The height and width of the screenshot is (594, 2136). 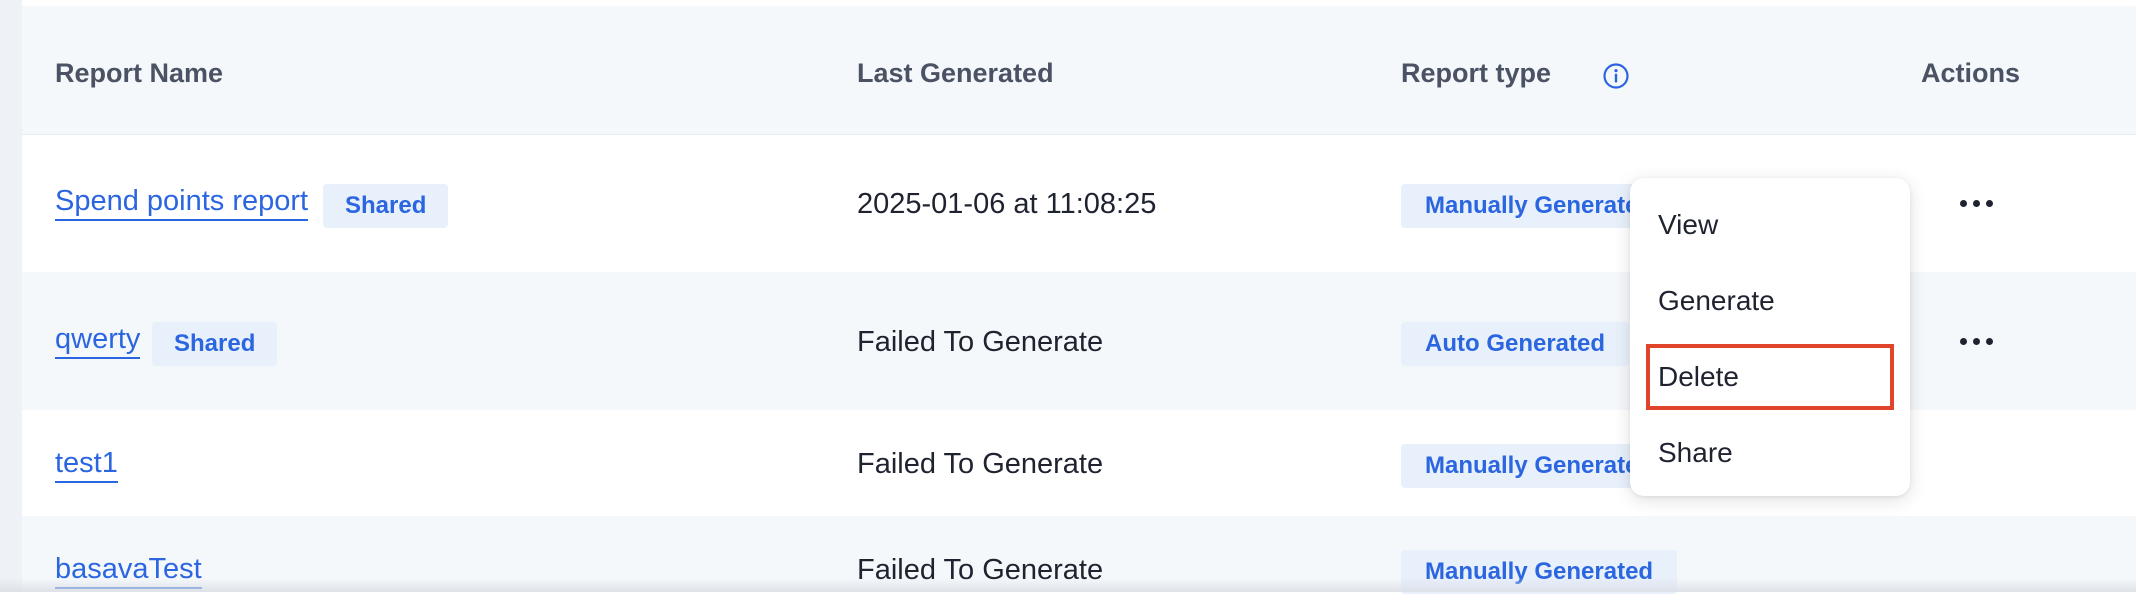 I want to click on report-type-badge: Auto Generated, so click(x=1515, y=344).